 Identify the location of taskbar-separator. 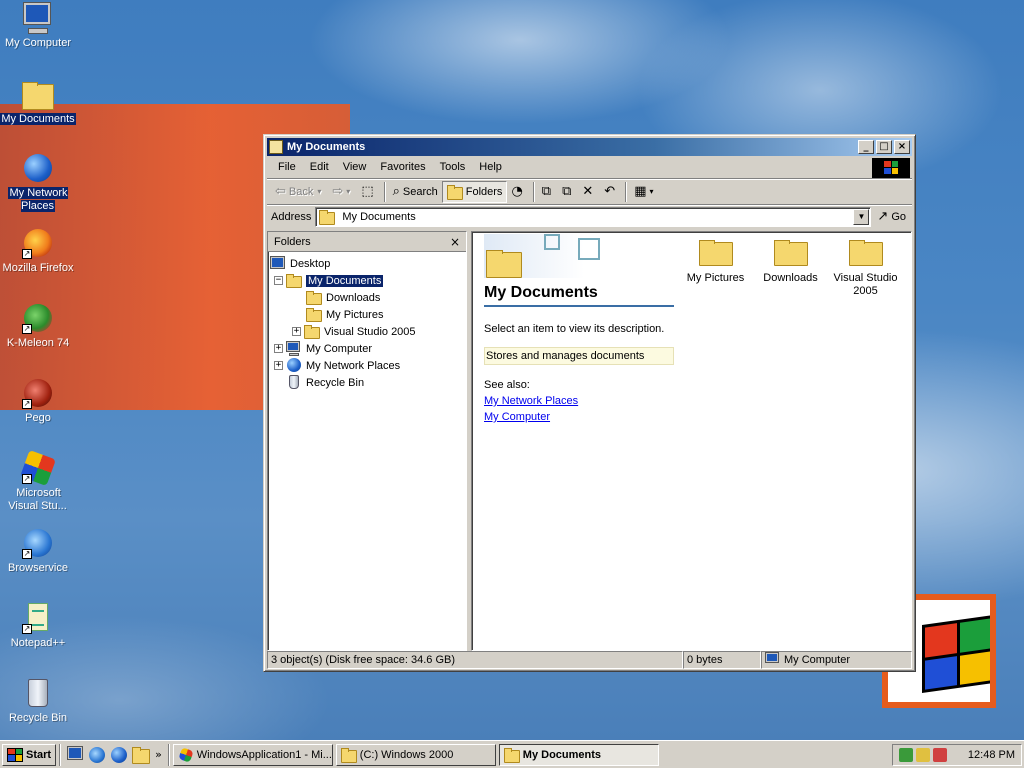
(60, 754).